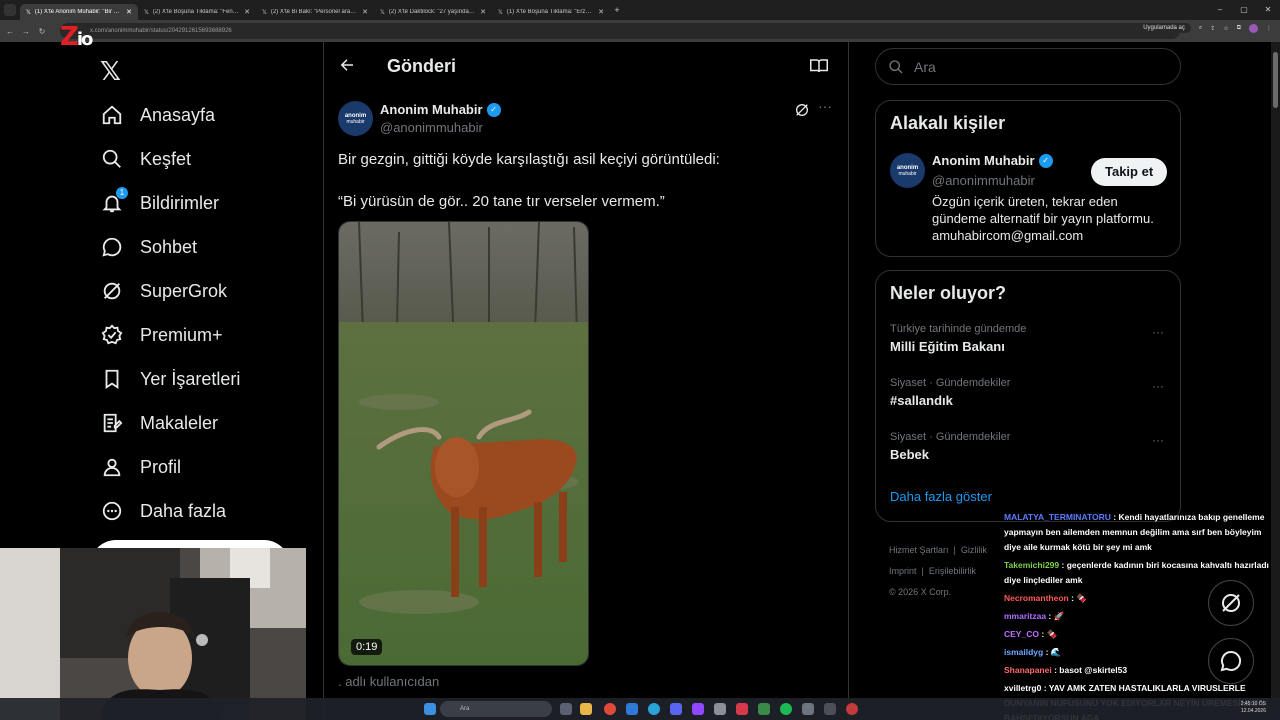  Describe the element at coordinates (163, 511) in the screenshot. I see `sidebar-item-daha-fazla: Daha fazla` at that location.